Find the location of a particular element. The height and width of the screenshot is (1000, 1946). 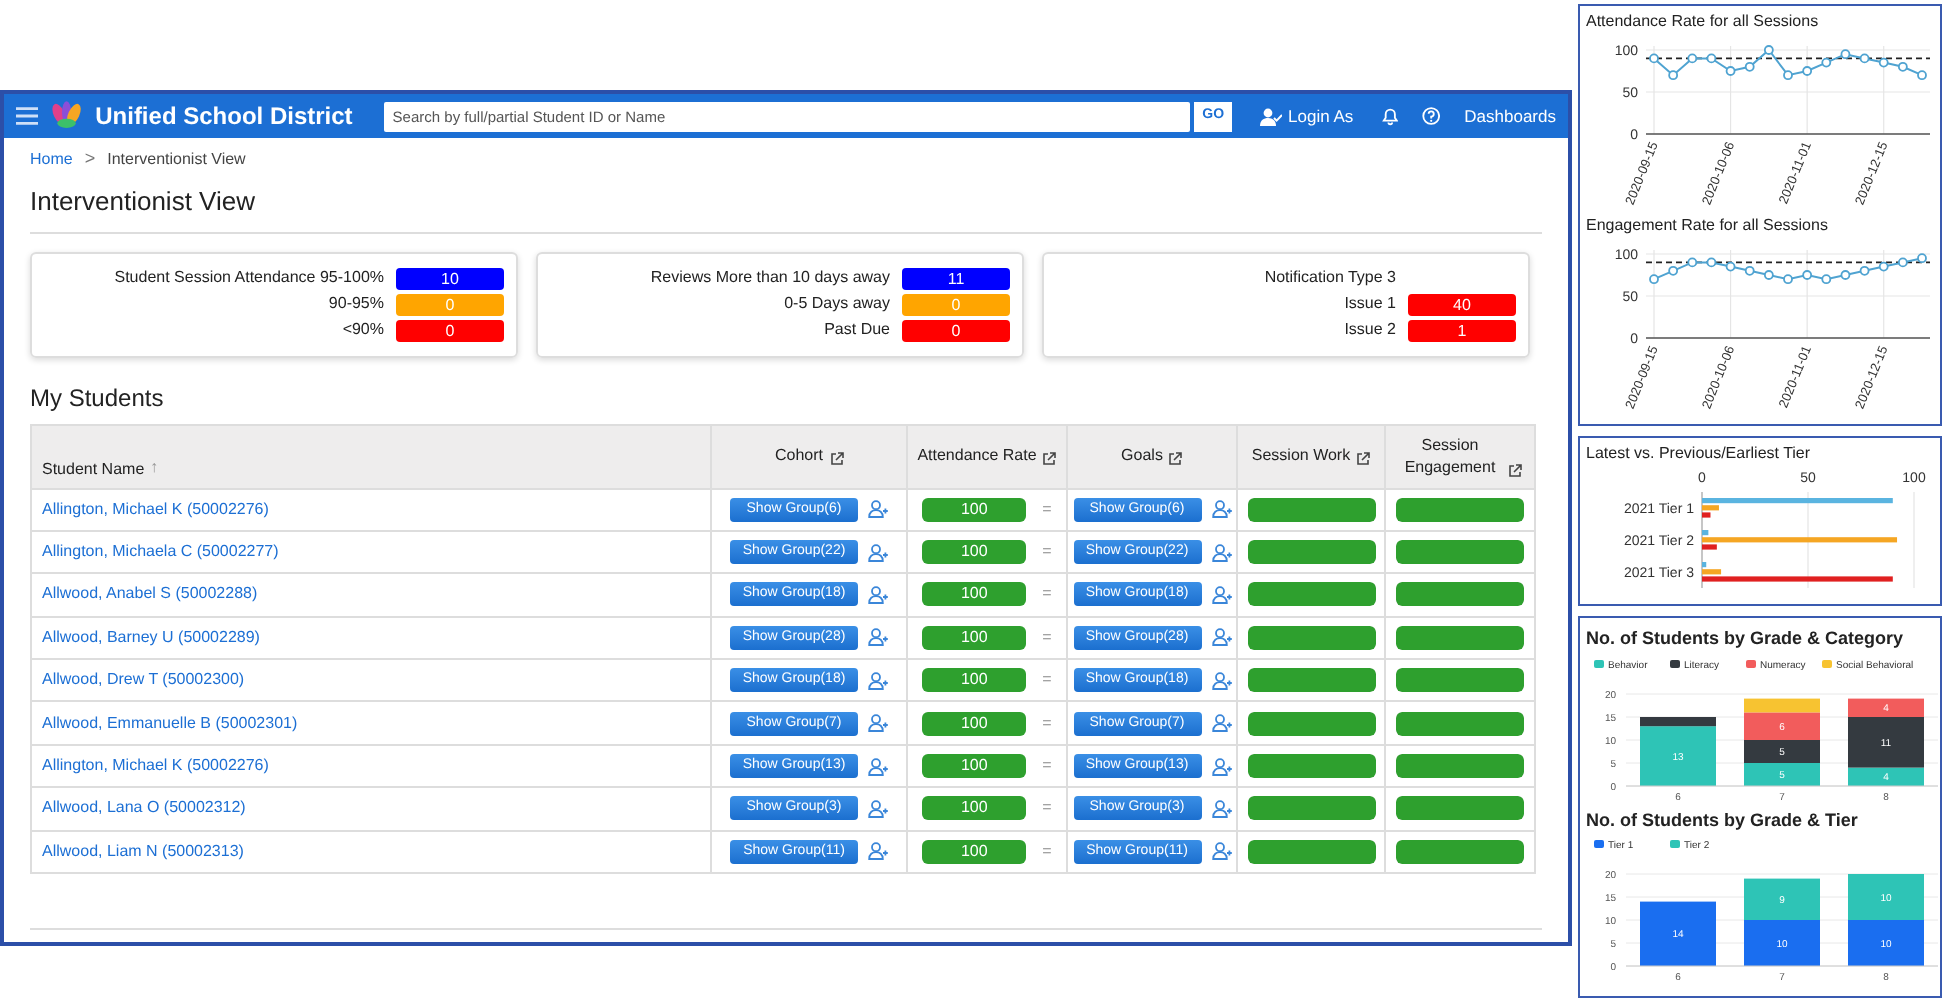

breadcrumb-current: Interventionist View is located at coordinates (176, 160).